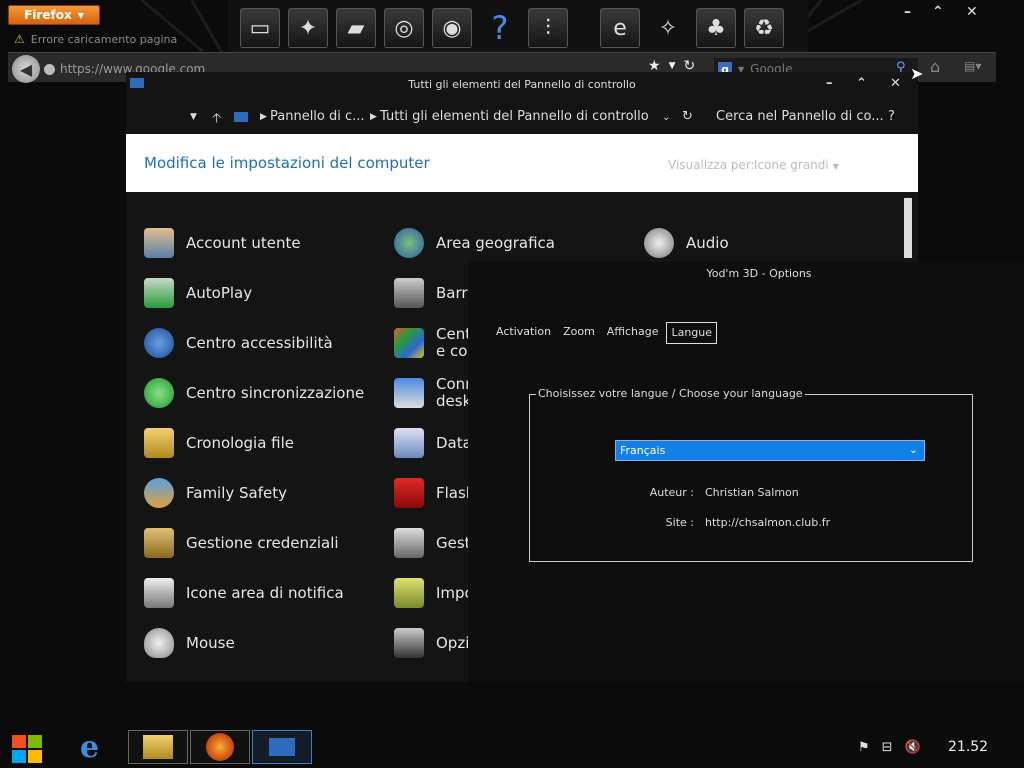  I want to click on cp-item-mouse: Mouse, so click(189, 643).